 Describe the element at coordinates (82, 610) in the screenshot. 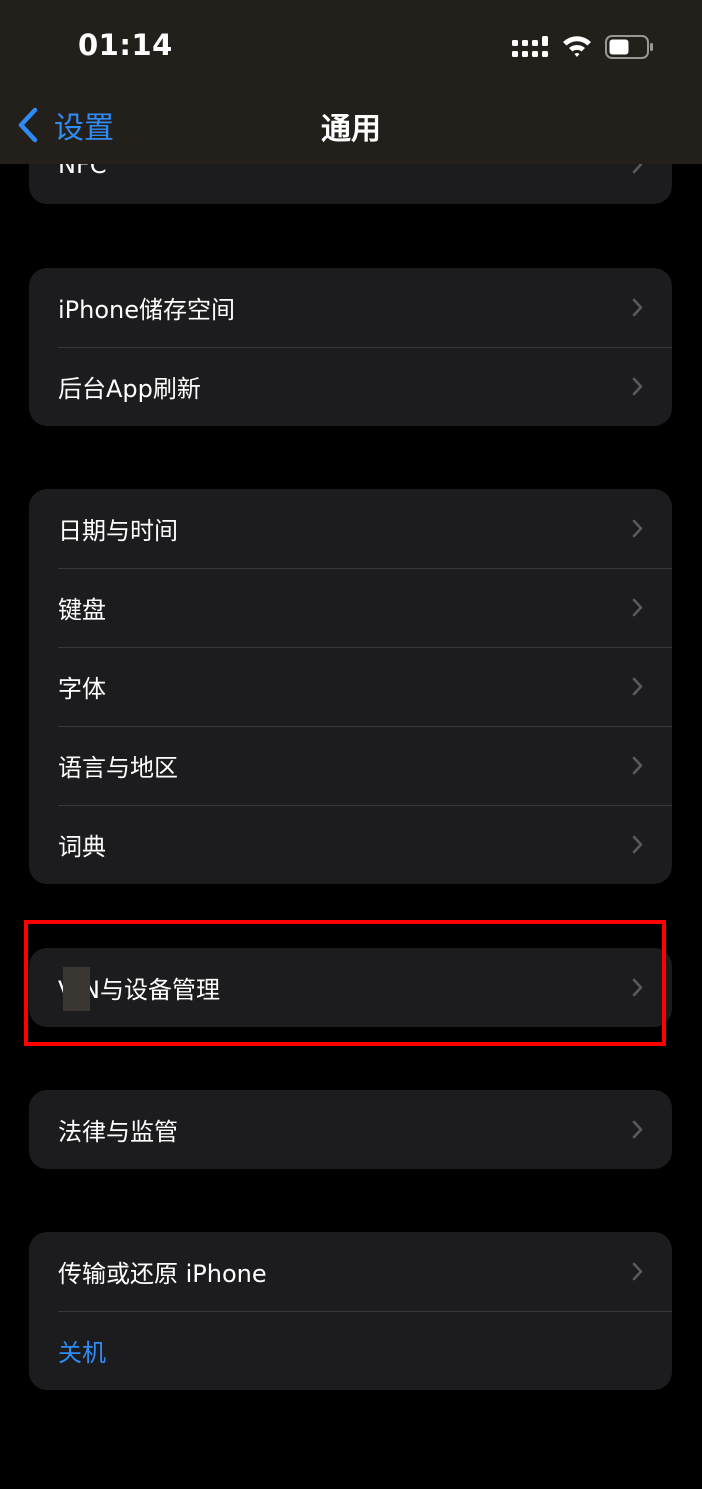

I see `row-label: 键盘` at that location.